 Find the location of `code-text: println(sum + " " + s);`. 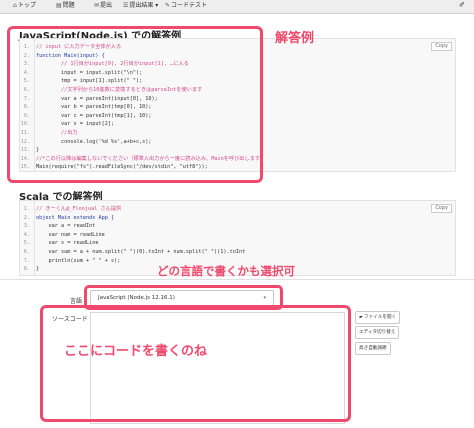

code-text: println(sum + " " + s); is located at coordinates (78, 260).